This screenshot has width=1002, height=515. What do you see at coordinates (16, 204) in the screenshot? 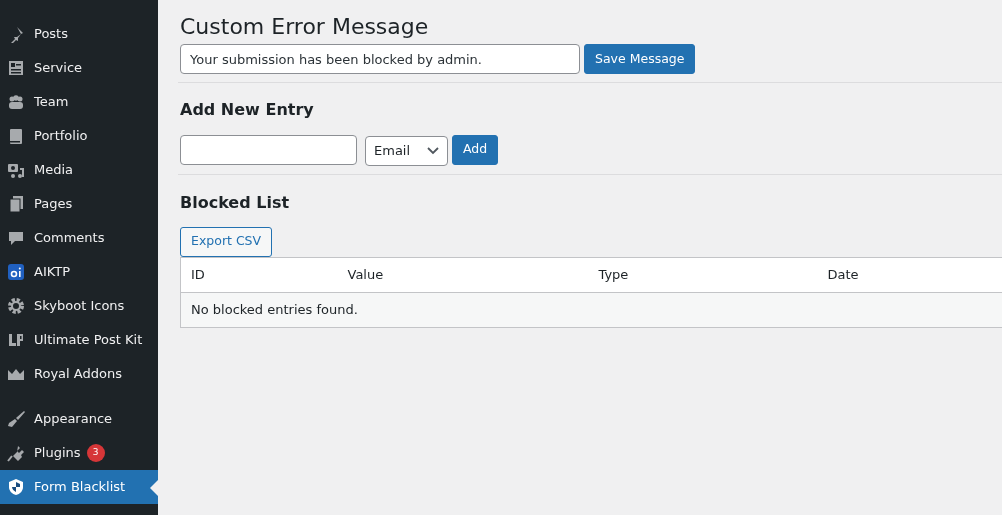
I see `pages-icon` at bounding box center [16, 204].